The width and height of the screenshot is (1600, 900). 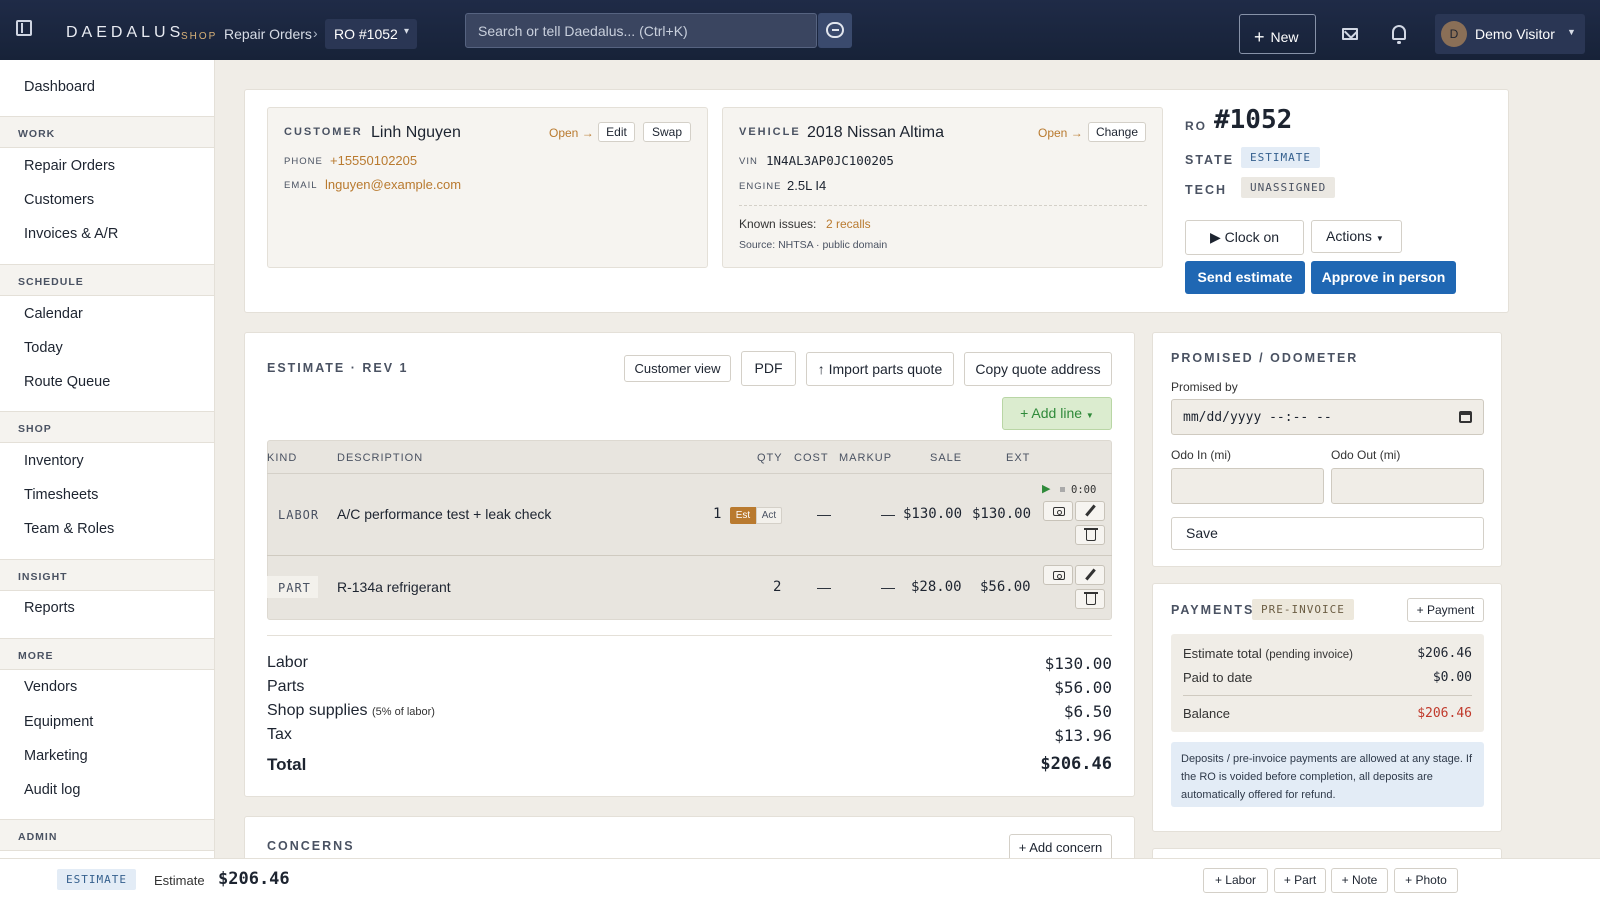 What do you see at coordinates (1057, 413) in the screenshot?
I see `add-line-button: + Add line ▼` at bounding box center [1057, 413].